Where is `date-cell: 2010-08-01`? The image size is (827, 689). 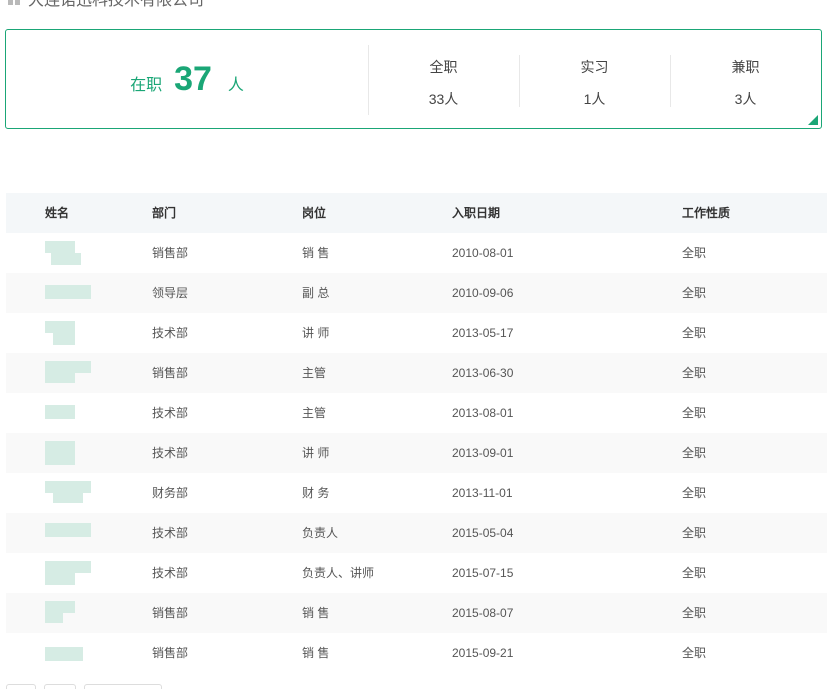 date-cell: 2010-08-01 is located at coordinates (483, 253).